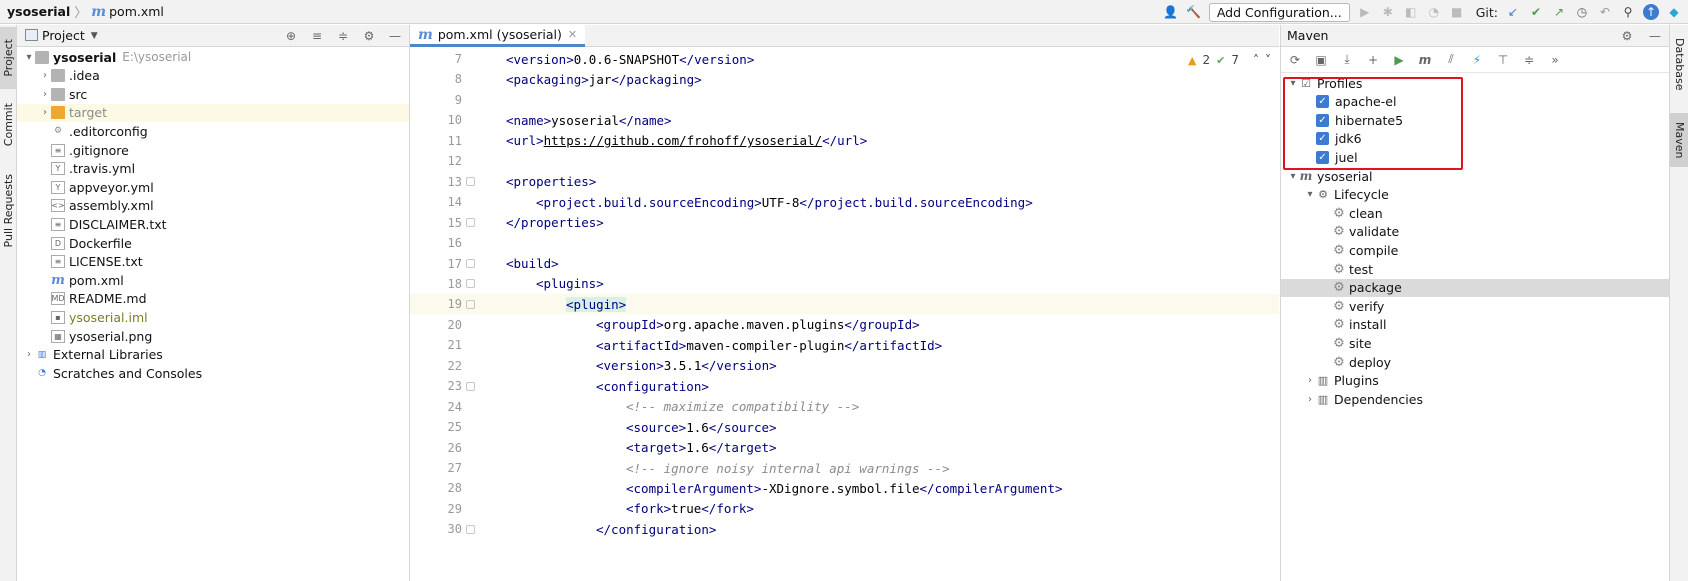  What do you see at coordinates (1451, 60) in the screenshot?
I see `toggle-offline-icon: ⫽` at bounding box center [1451, 60].